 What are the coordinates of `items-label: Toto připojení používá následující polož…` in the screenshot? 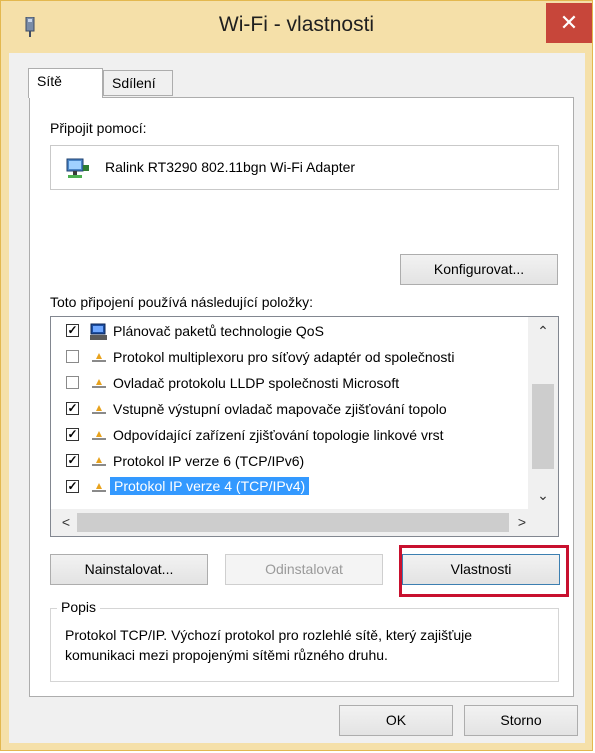 It's located at (182, 302).